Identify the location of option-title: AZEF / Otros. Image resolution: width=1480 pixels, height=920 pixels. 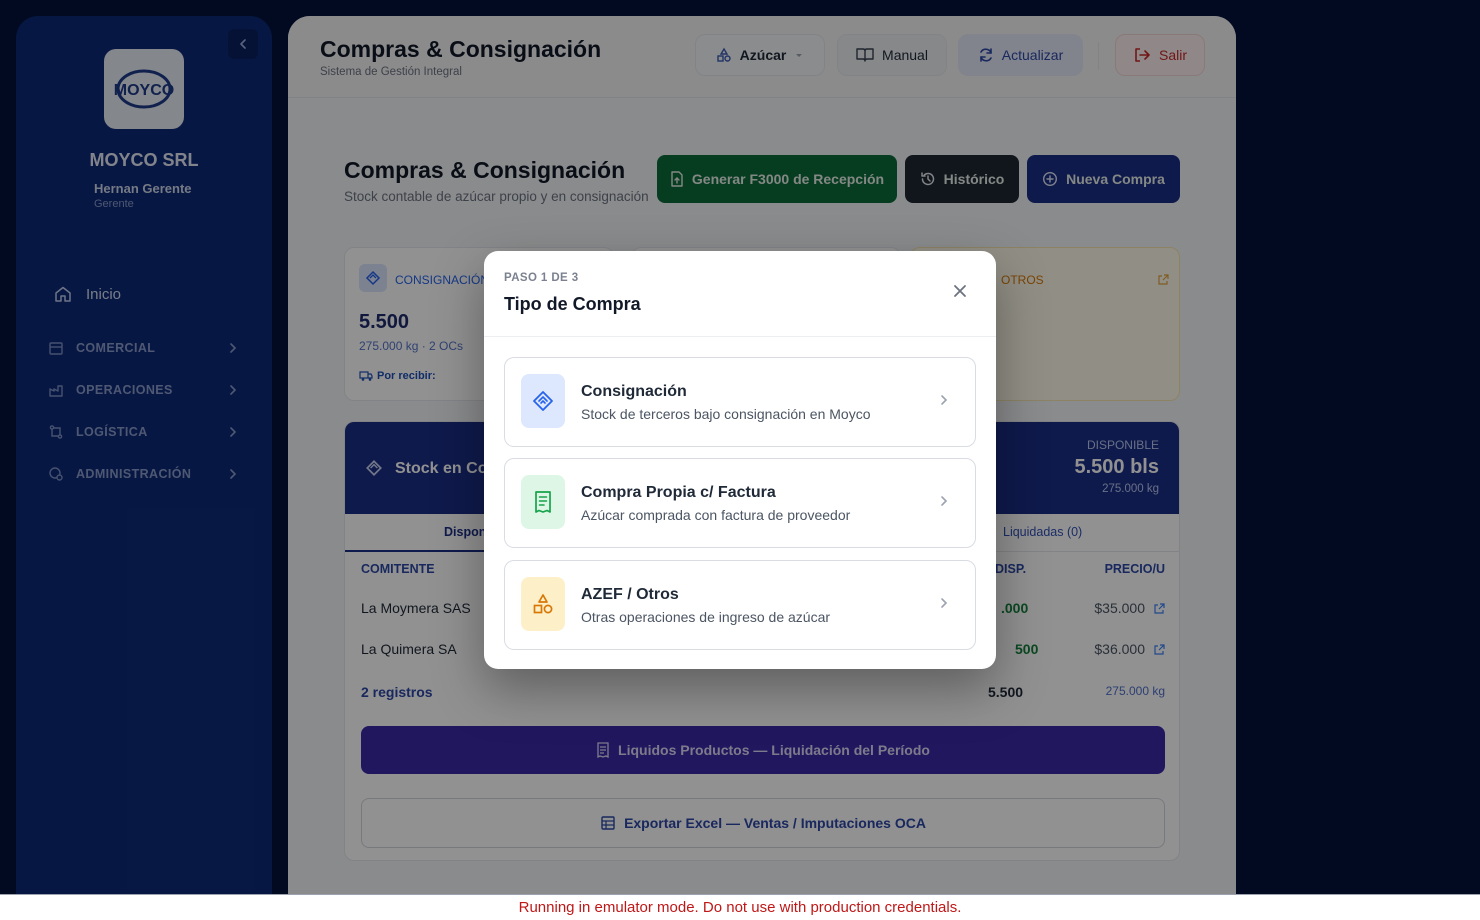
(630, 594).